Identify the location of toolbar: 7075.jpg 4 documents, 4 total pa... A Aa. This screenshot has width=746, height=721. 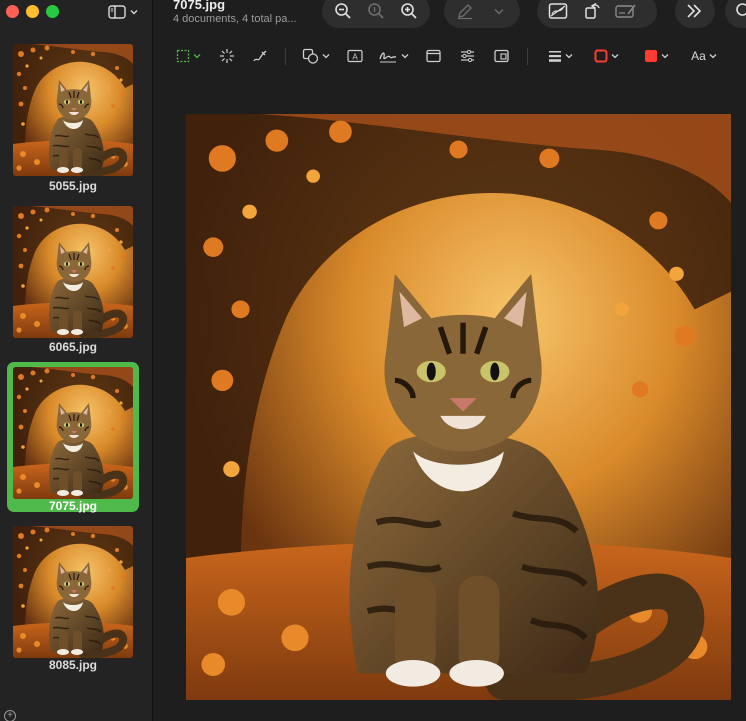
(450, 39).